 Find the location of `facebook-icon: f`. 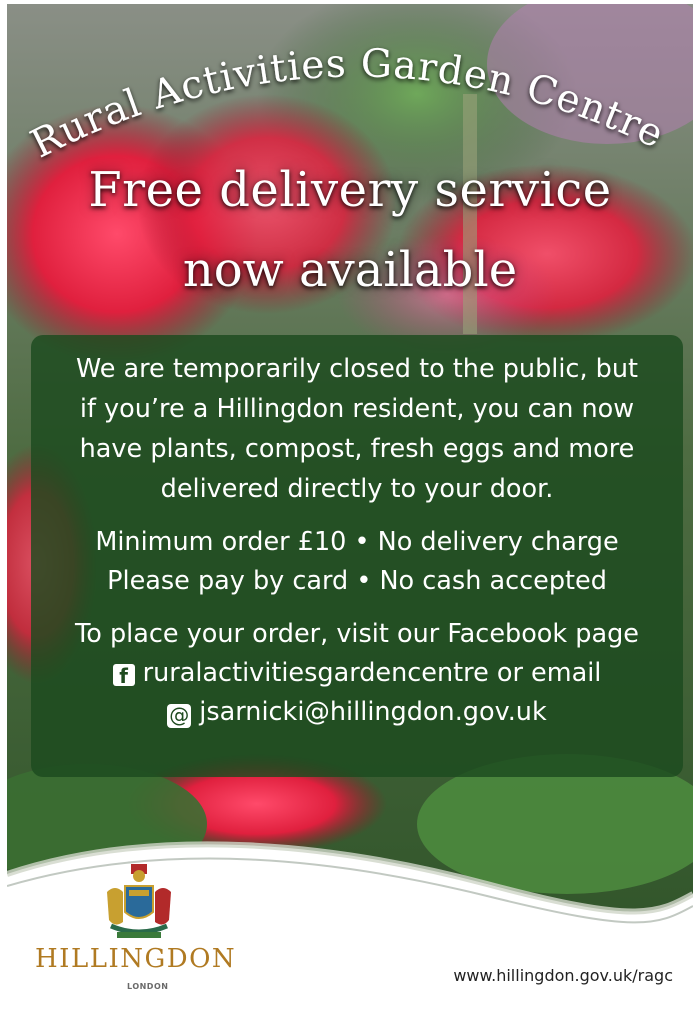

facebook-icon: f is located at coordinates (123, 676).